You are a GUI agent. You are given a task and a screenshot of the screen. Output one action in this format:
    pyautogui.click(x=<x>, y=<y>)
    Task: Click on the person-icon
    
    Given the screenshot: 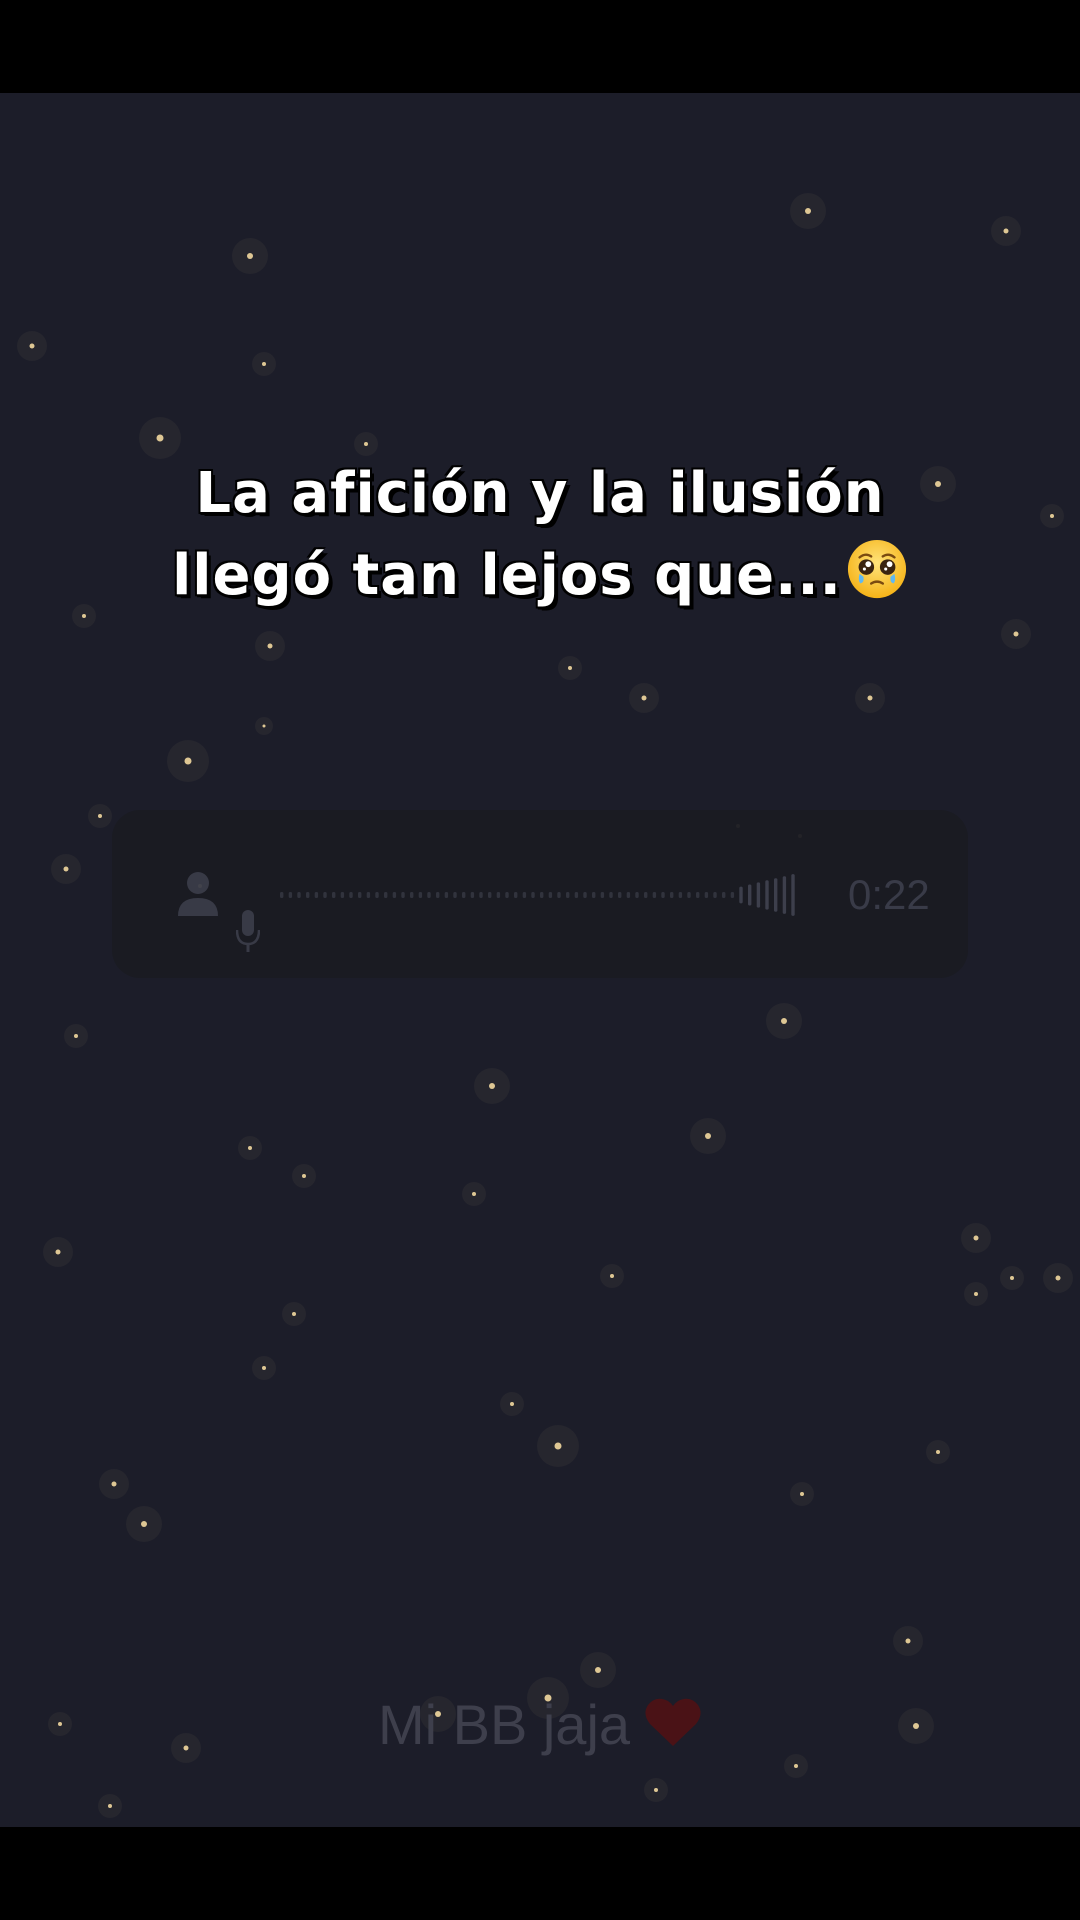 What is the action you would take?
    pyautogui.click(x=198, y=894)
    